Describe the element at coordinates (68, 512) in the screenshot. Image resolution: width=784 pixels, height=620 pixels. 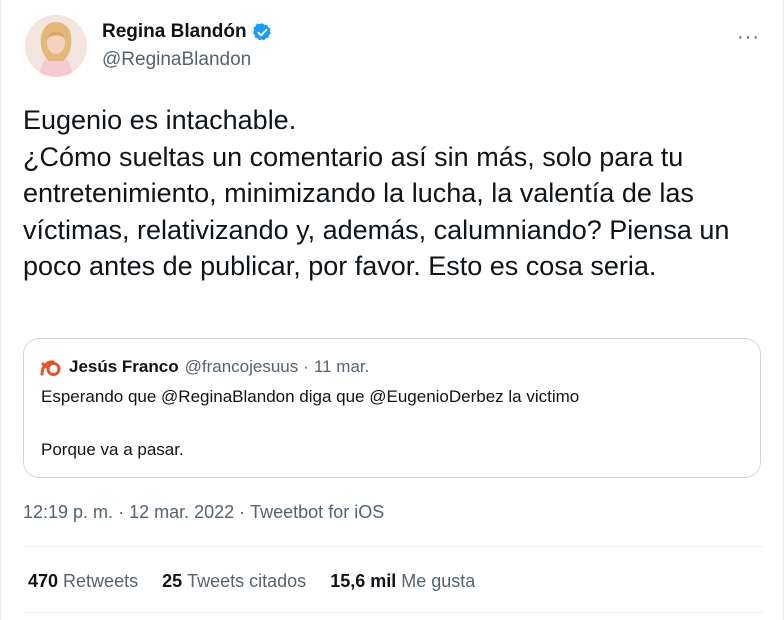
I see `tweet-time: 12:19 p. m.` at that location.